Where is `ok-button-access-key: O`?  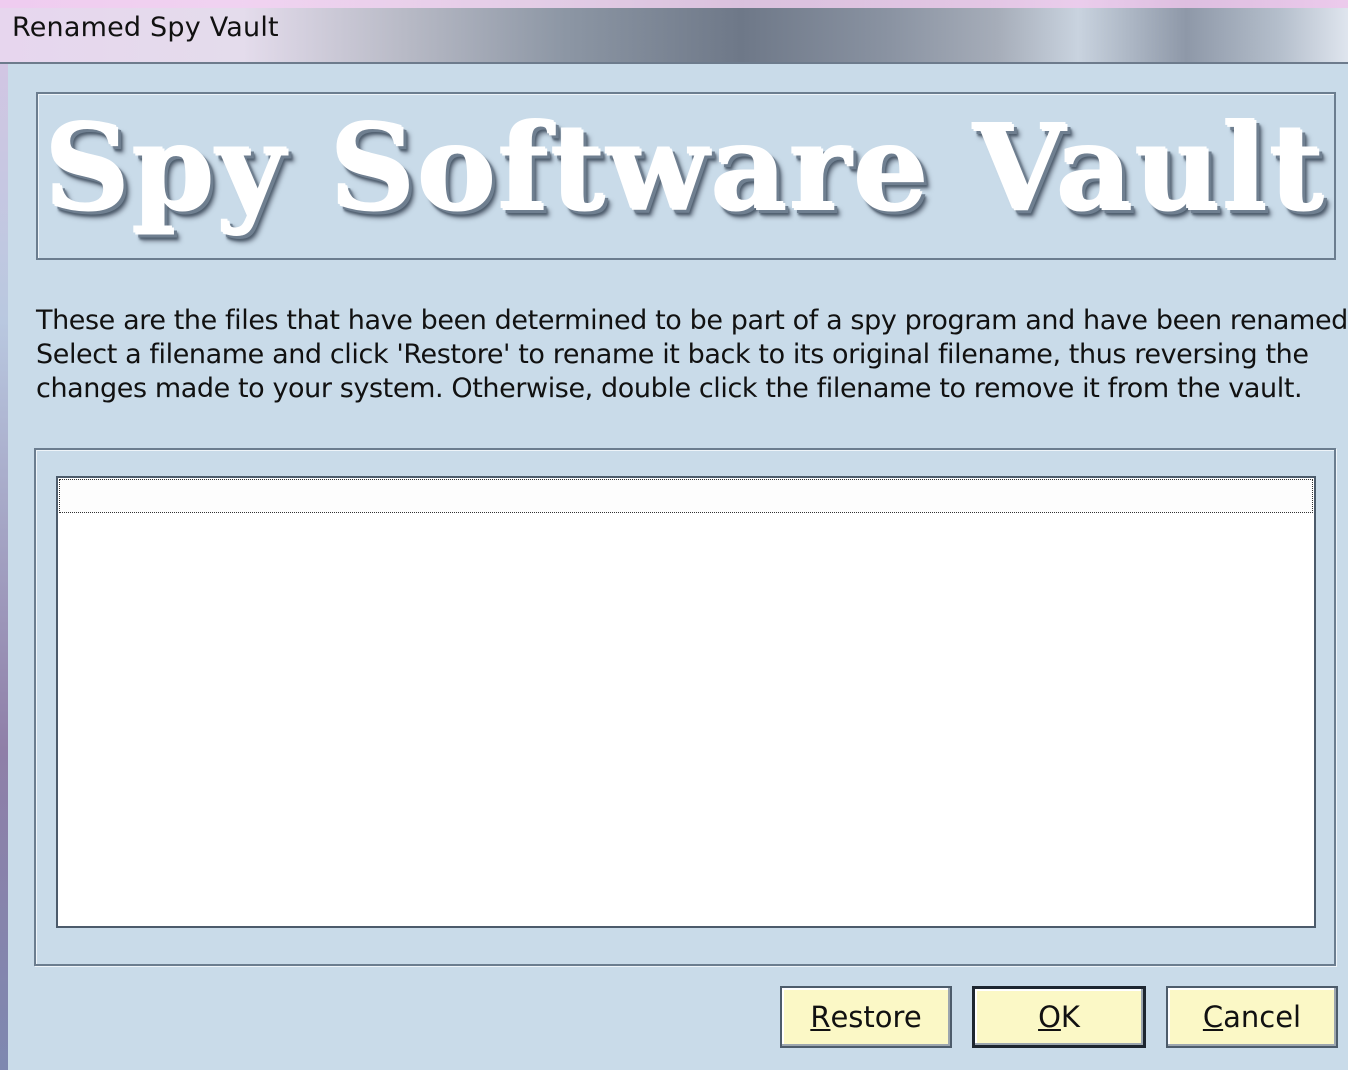
ok-button-access-key: O is located at coordinates (1049, 1017).